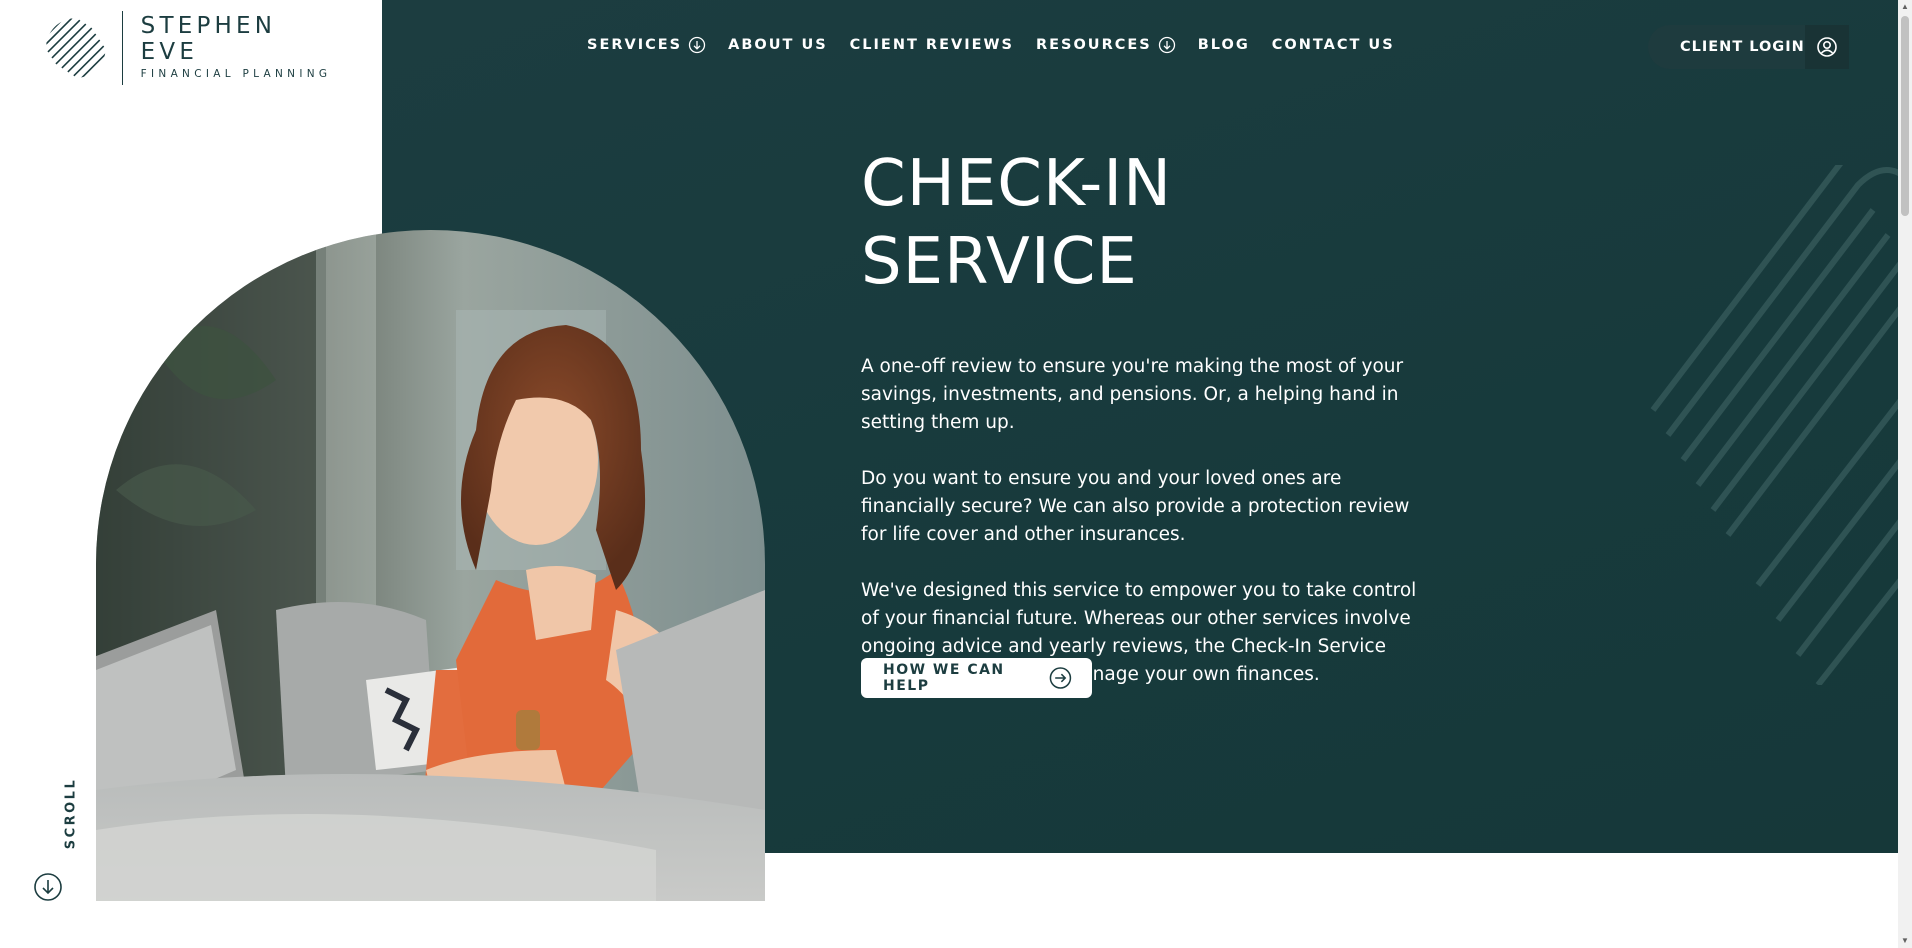  I want to click on nav-item-resources: RESOURCES, so click(1106, 45).